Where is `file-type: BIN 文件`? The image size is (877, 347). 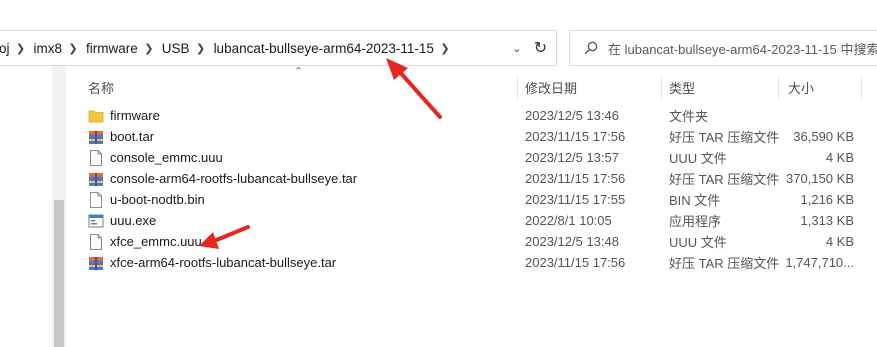 file-type: BIN 文件 is located at coordinates (695, 200).